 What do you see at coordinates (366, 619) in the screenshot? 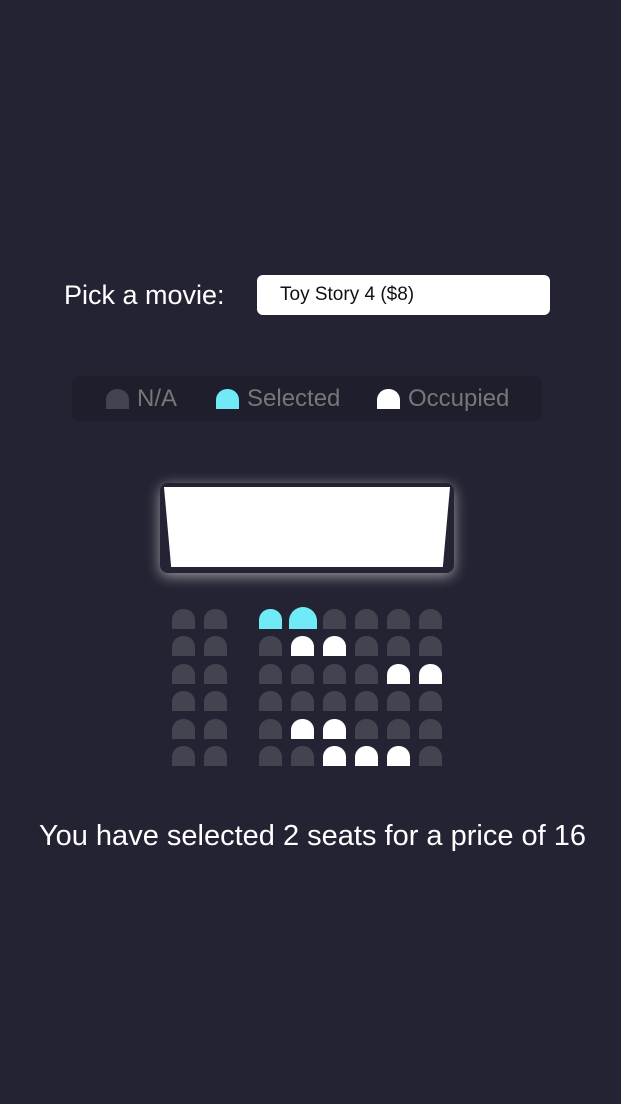
I see `seat-r1-c6` at bounding box center [366, 619].